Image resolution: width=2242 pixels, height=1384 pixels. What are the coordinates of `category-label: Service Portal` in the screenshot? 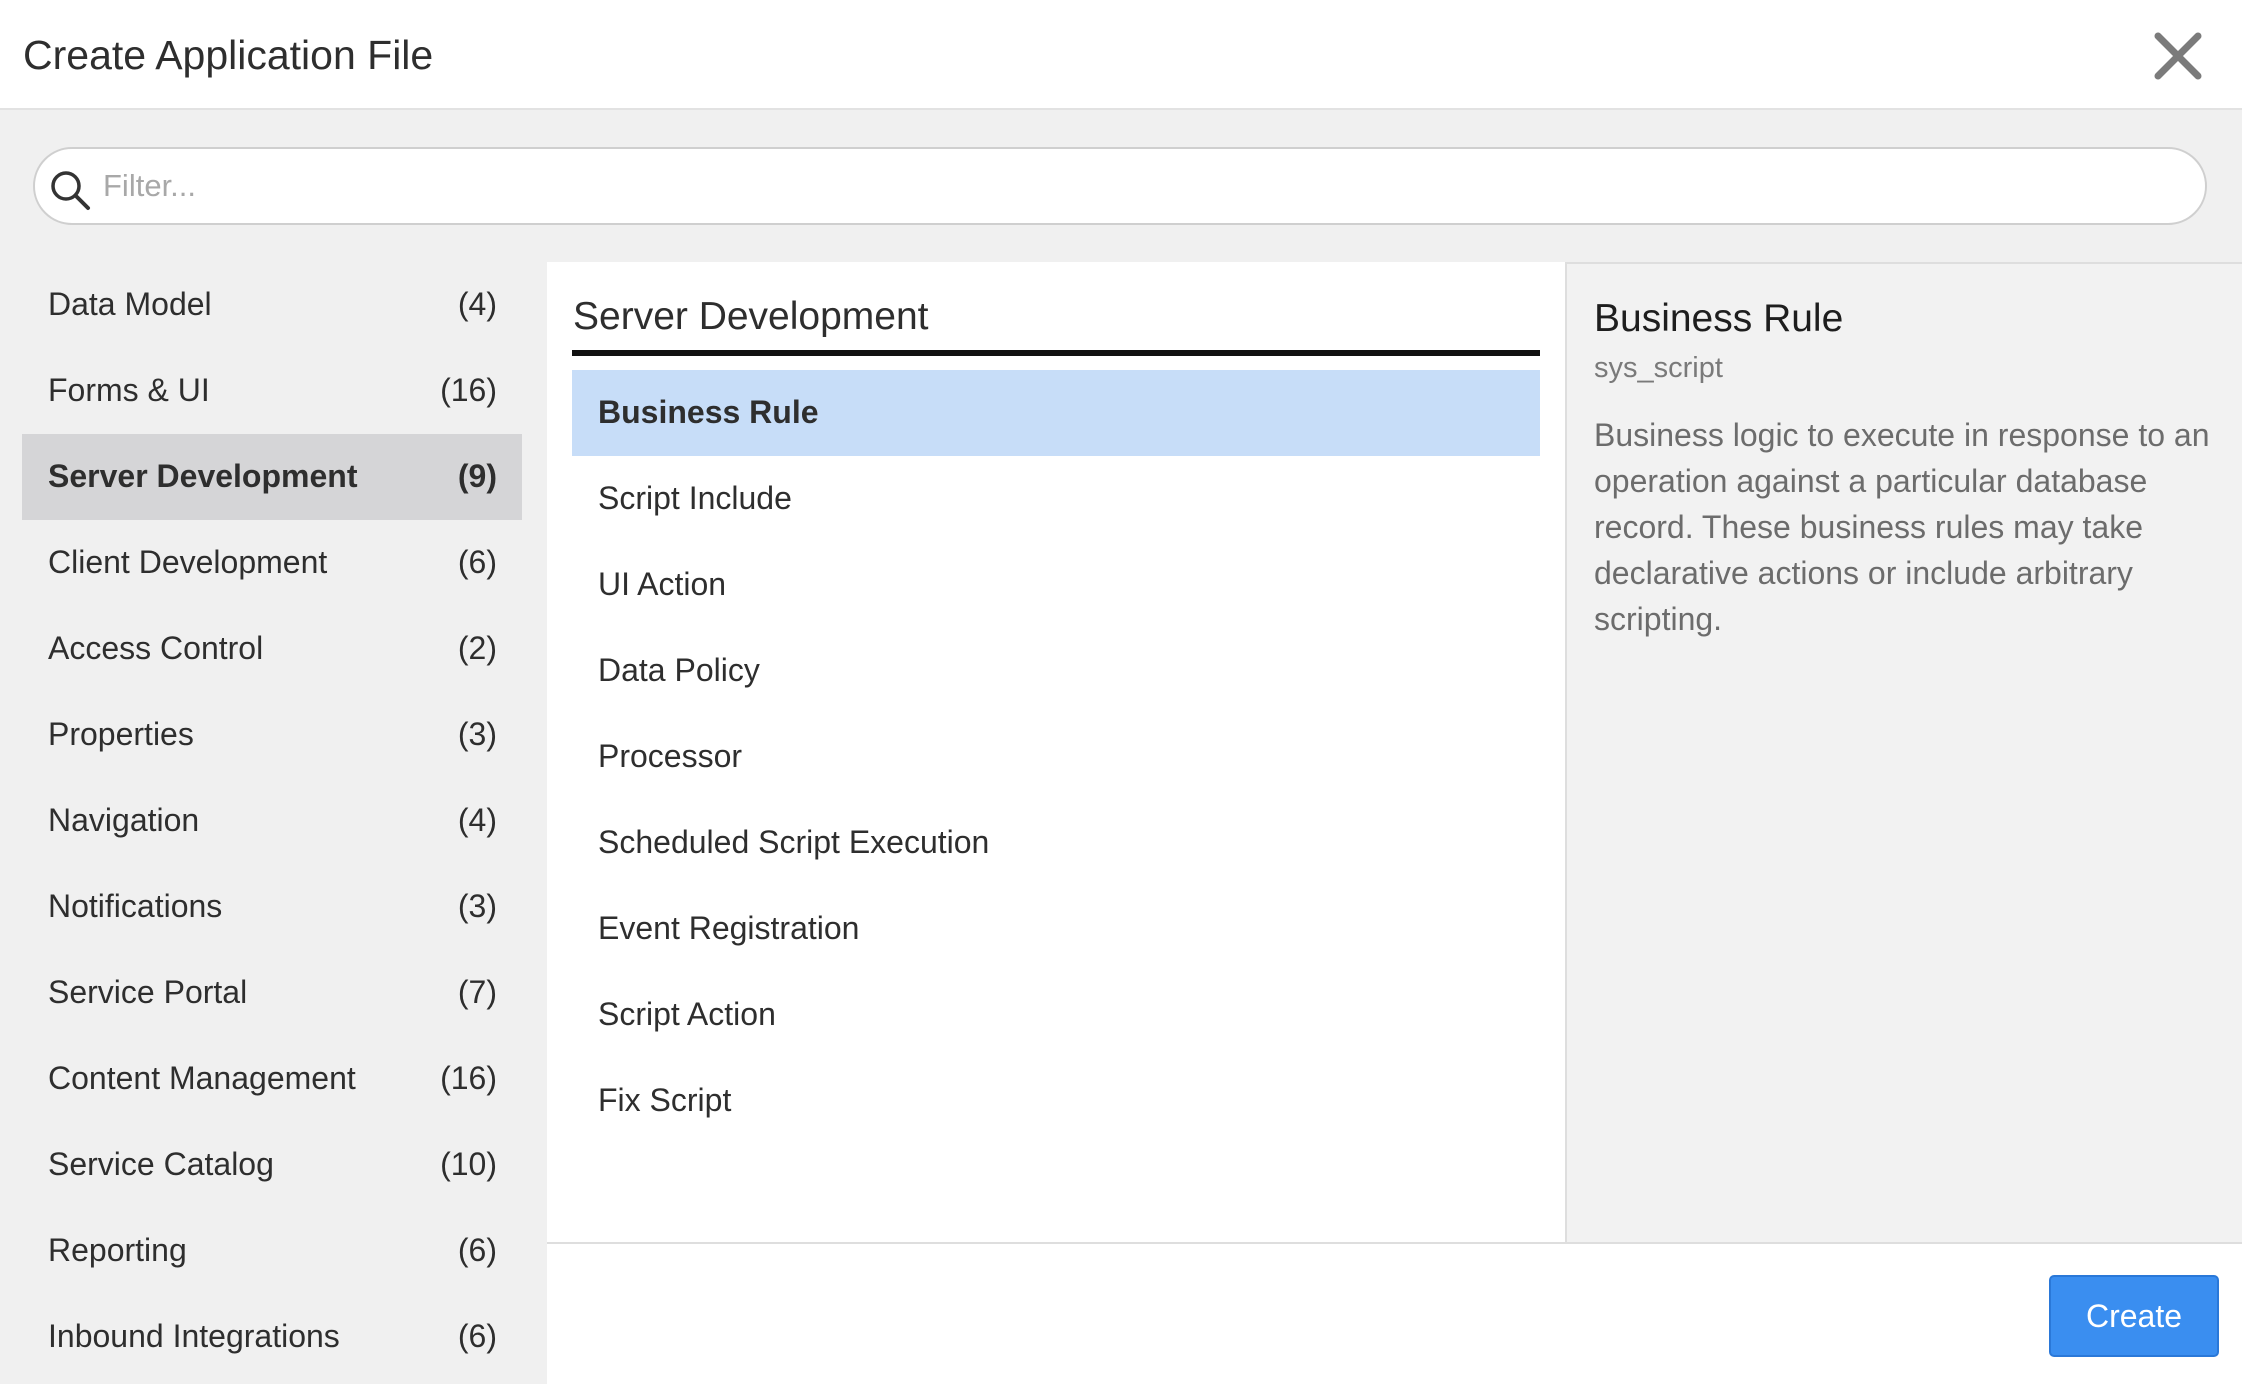 It's located at (148, 992).